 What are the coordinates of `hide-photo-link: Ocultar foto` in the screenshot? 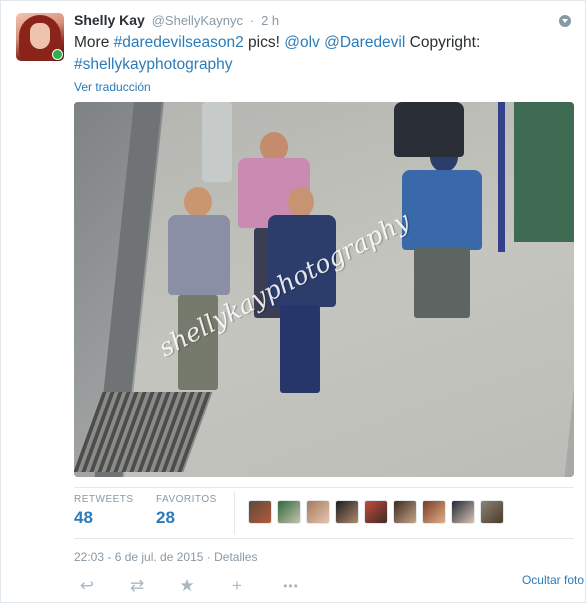 It's located at (553, 580).